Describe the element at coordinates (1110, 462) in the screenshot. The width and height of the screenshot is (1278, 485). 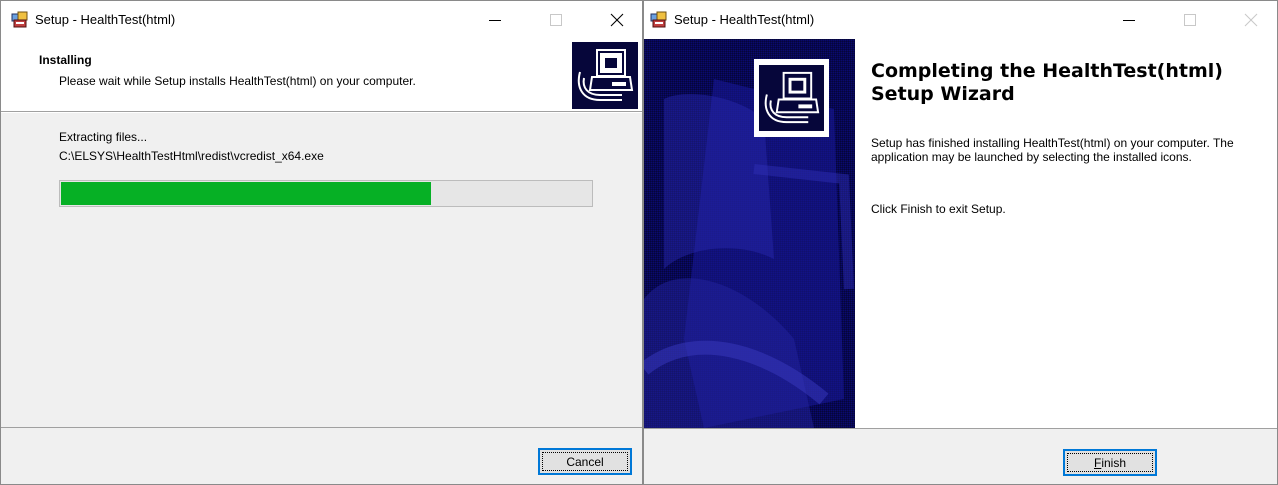
I see `finish-button: Finish` at that location.